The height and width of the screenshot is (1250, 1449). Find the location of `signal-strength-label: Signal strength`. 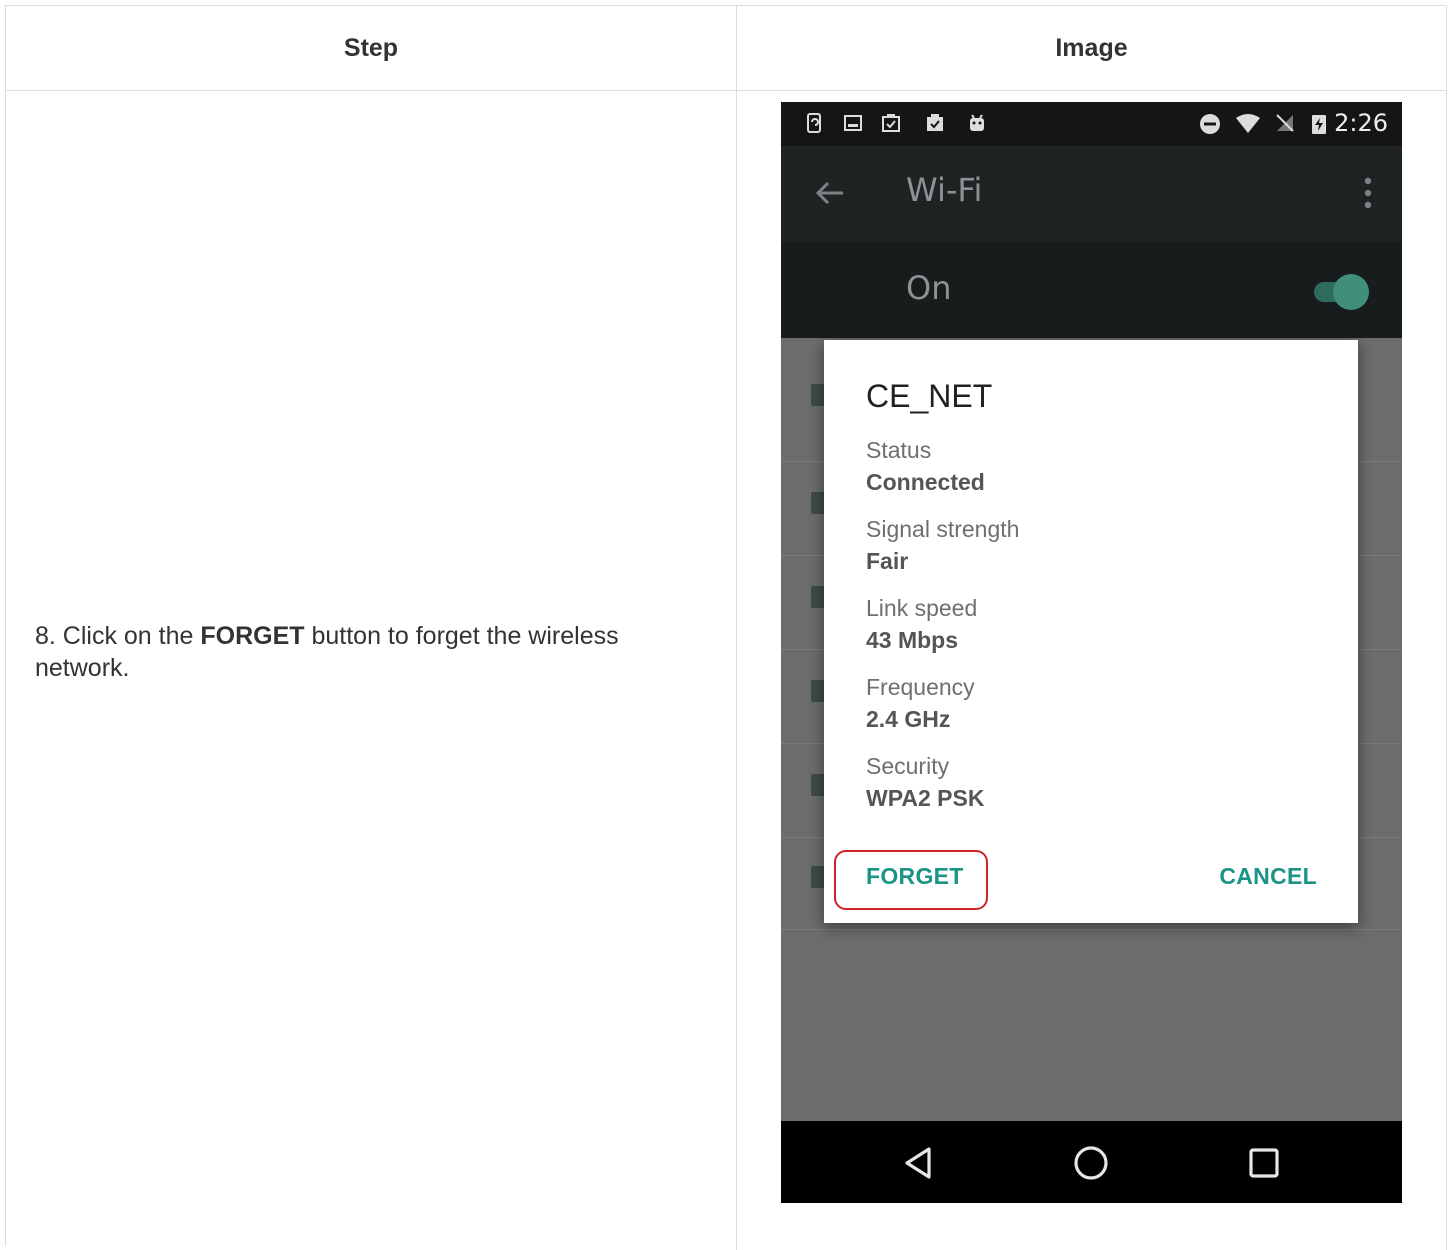

signal-strength-label: Signal strength is located at coordinates (943, 529).